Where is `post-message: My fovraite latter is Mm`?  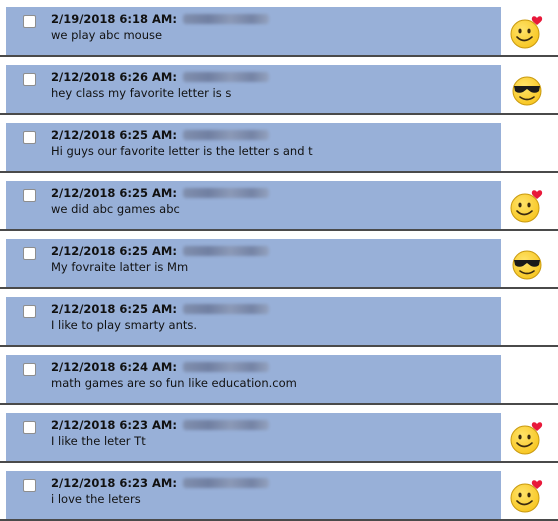
post-message: My fovraite latter is Mm is located at coordinates (120, 267).